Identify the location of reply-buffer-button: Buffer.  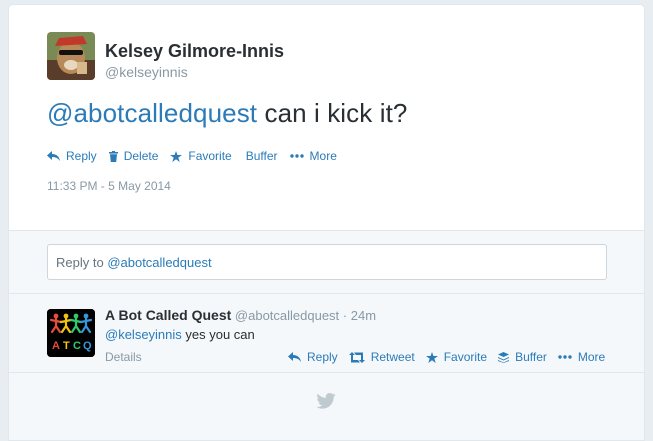
(522, 357).